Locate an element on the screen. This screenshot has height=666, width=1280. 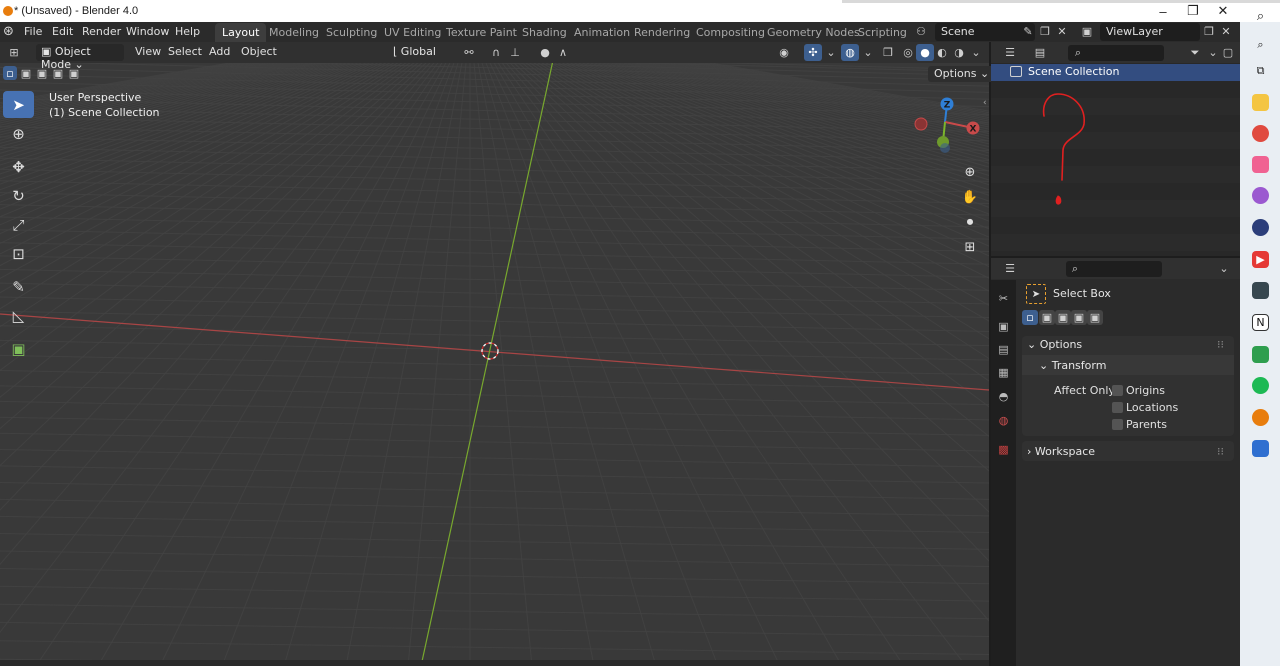
menu-help: Help is located at coordinates (187, 31).